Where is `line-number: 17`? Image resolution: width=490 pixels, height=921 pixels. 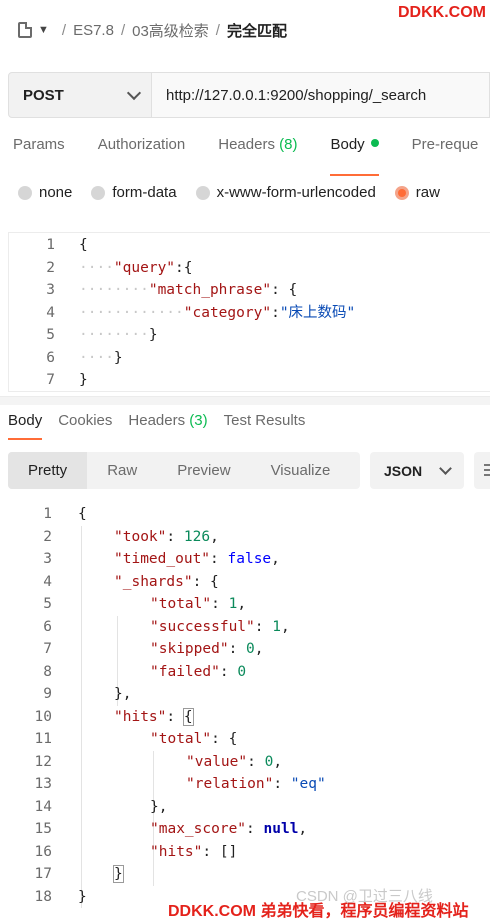 line-number: 17 is located at coordinates (43, 874).